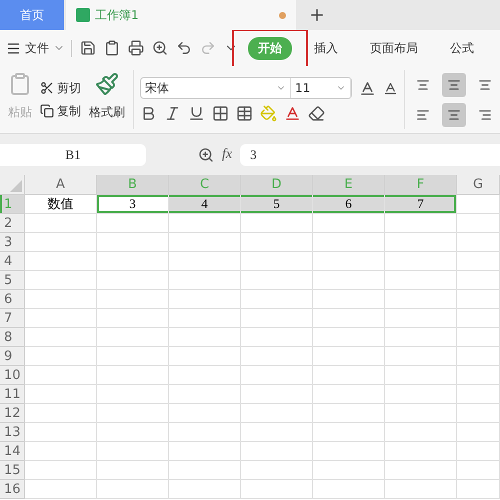 The width and height of the screenshot is (500, 500). What do you see at coordinates (421, 204) in the screenshot?
I see `table-cell: 7` at bounding box center [421, 204].